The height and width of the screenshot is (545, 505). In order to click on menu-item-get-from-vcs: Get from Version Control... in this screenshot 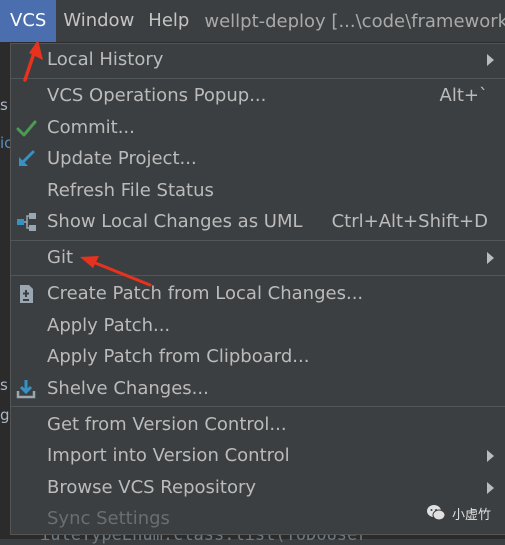, I will do `click(258, 424)`.